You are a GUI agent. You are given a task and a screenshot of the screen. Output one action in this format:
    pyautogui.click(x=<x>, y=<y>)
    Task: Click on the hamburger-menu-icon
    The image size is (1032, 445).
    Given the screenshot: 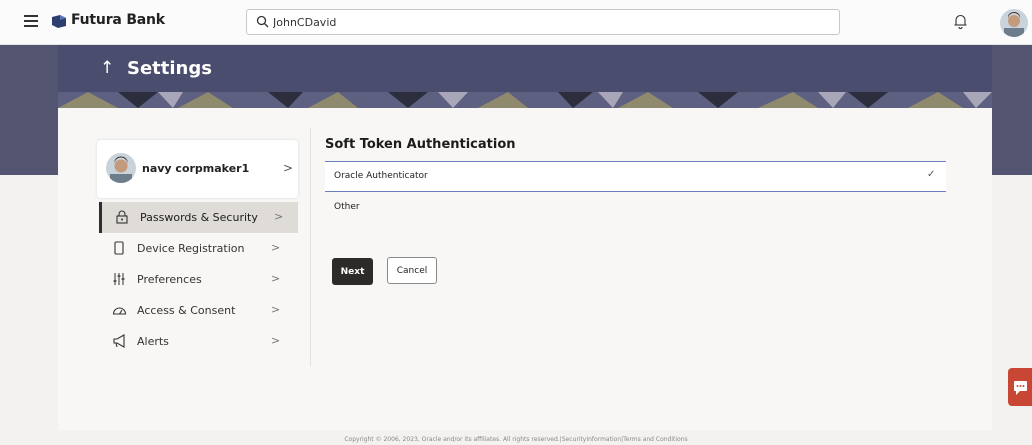 What is the action you would take?
    pyautogui.click(x=31, y=21)
    